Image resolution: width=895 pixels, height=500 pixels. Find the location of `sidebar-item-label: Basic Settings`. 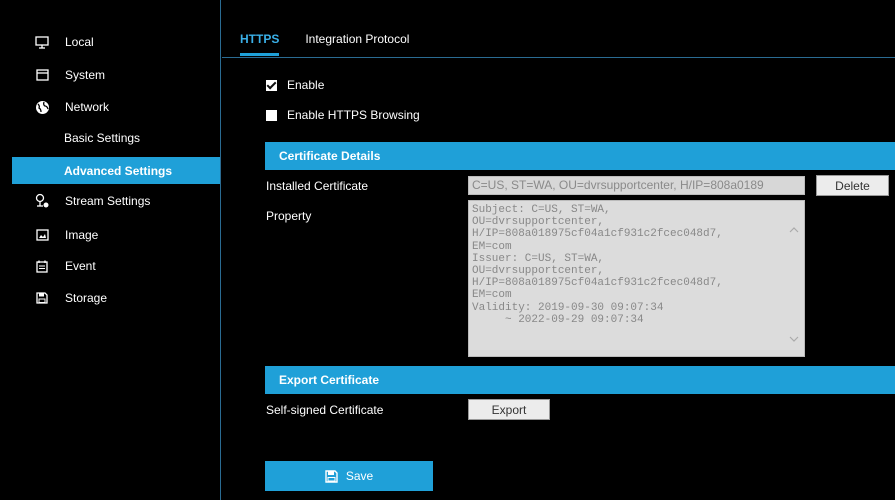

sidebar-item-label: Basic Settings is located at coordinates (102, 138).